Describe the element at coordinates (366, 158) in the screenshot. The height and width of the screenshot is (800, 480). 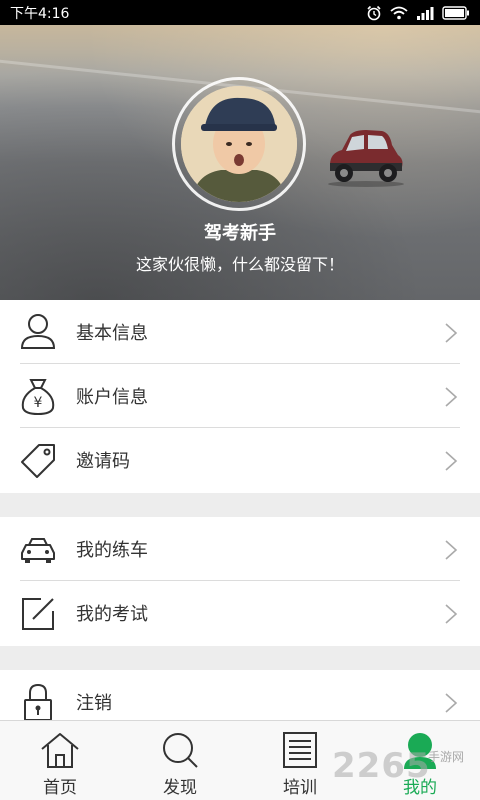
I see `toy-car-image` at that location.